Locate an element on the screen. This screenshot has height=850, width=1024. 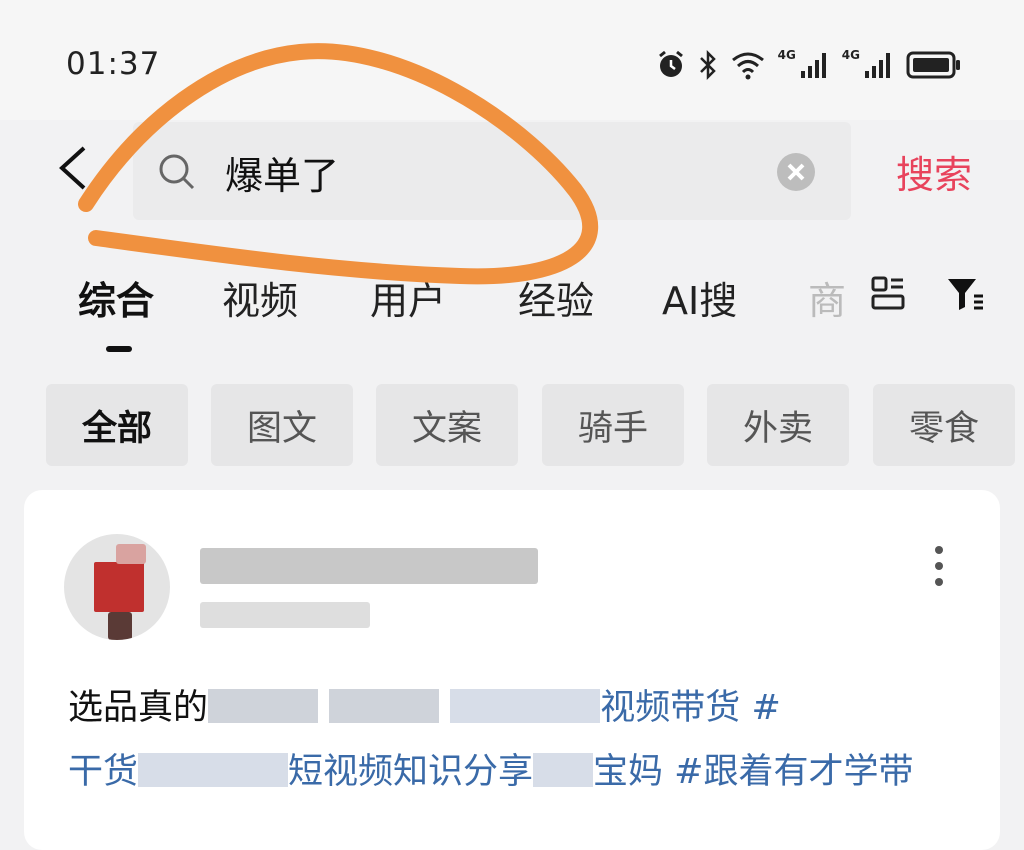
tab-users: 用户 is located at coordinates (408, 297).